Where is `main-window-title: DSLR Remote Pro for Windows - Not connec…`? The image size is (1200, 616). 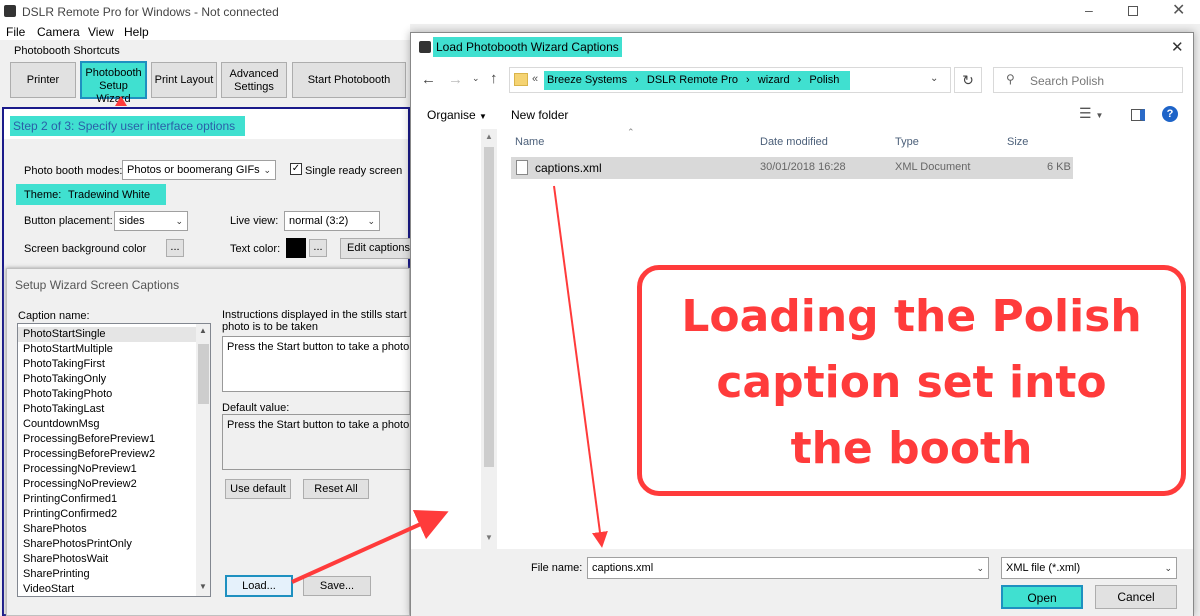
main-window-title: DSLR Remote Pro for Windows - Not connec… is located at coordinates (150, 12).